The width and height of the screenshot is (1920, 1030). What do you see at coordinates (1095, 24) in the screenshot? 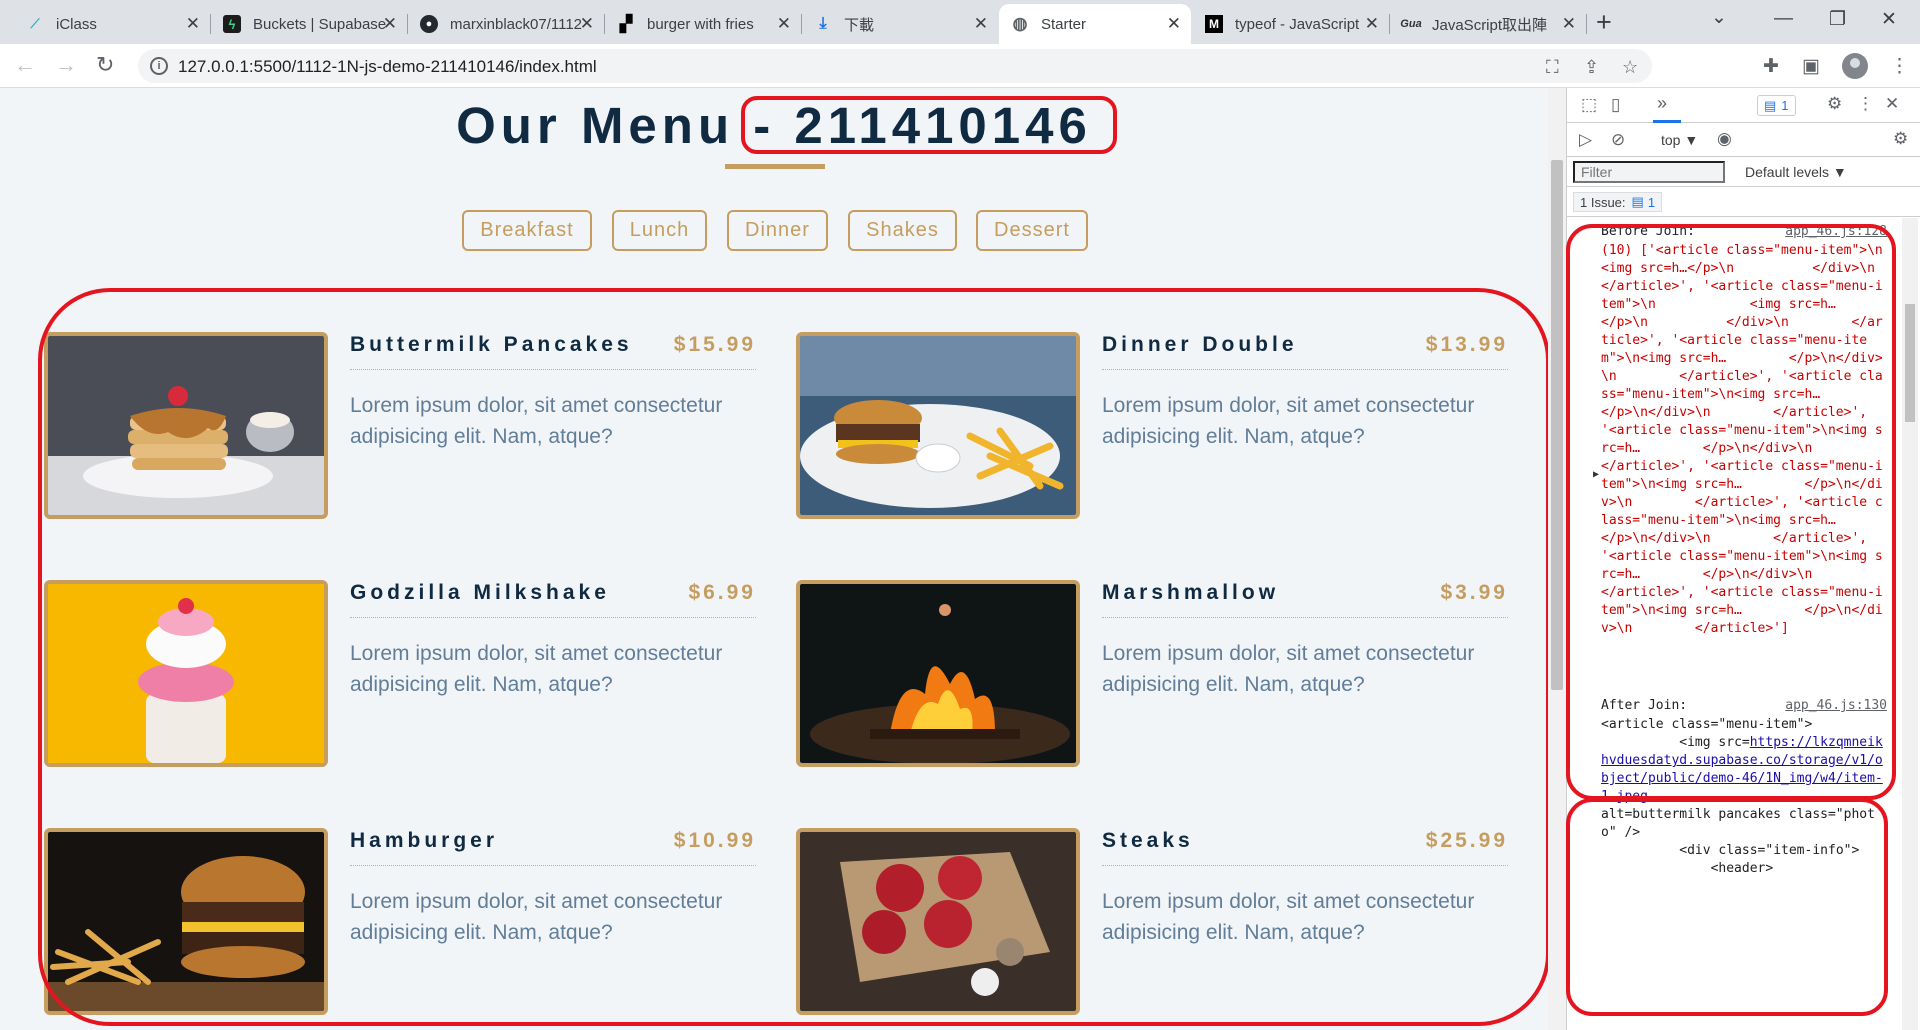
I see `tab-starter: ◍ Starter ✕` at bounding box center [1095, 24].